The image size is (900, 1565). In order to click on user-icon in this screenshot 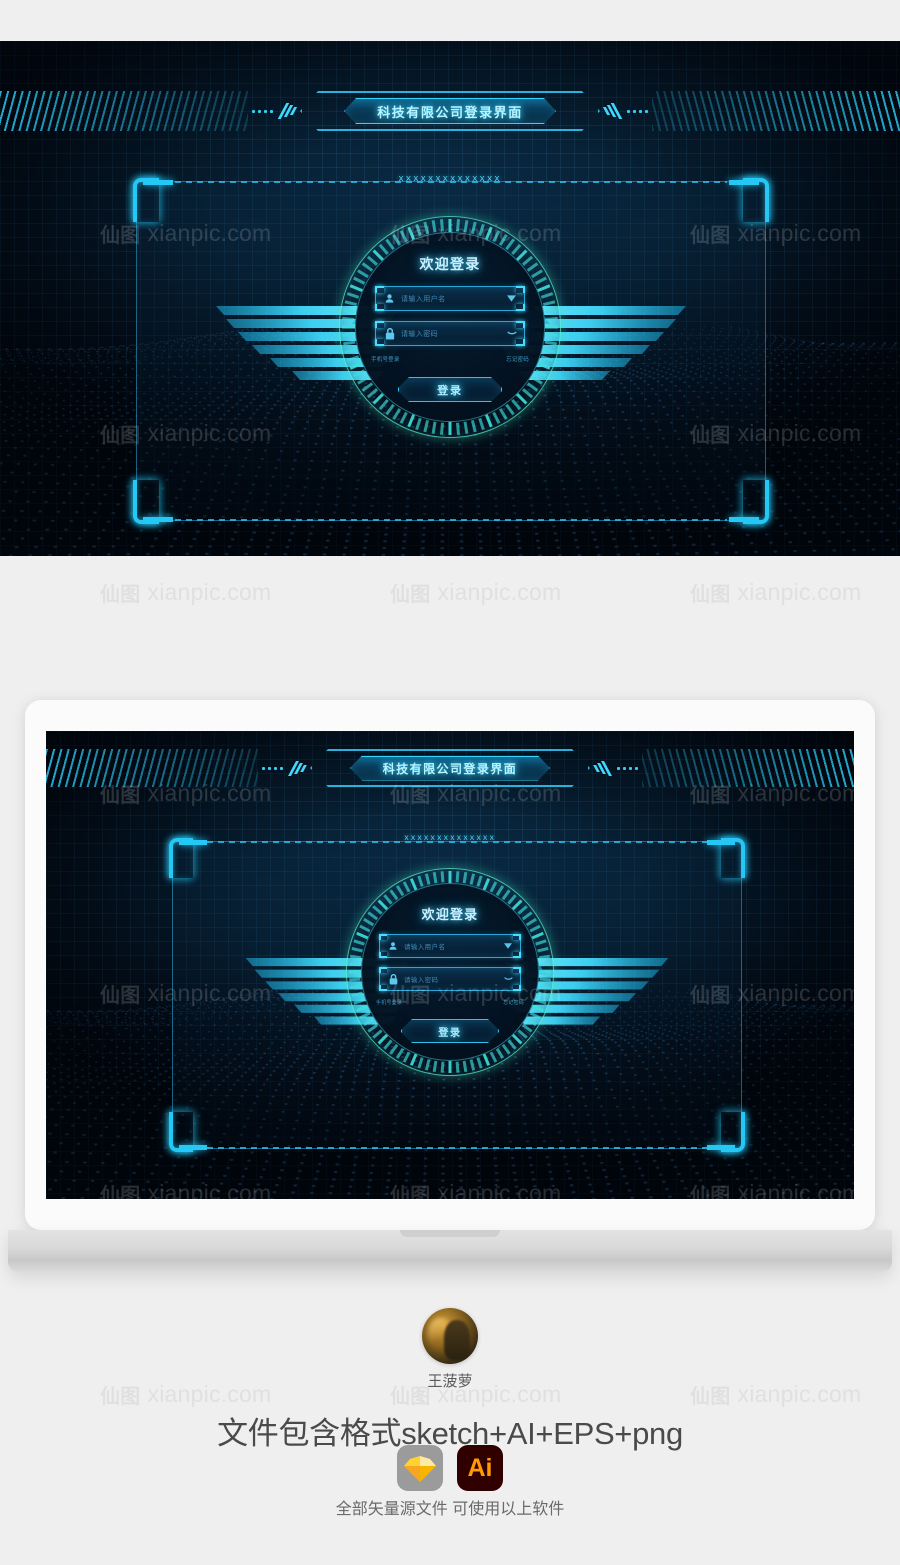, I will do `click(393, 946)`.